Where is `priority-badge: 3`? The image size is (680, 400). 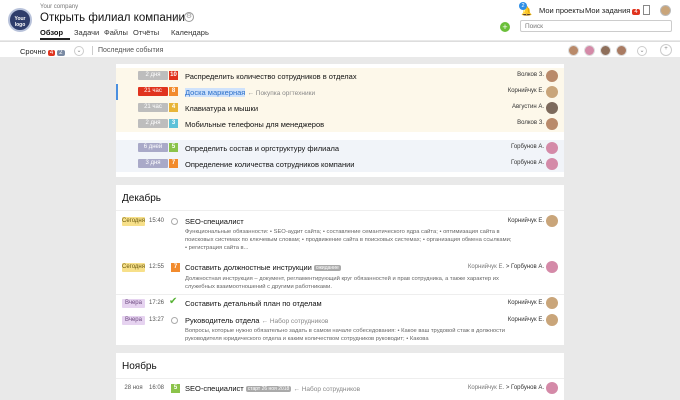
priority-badge: 3 is located at coordinates (173, 123).